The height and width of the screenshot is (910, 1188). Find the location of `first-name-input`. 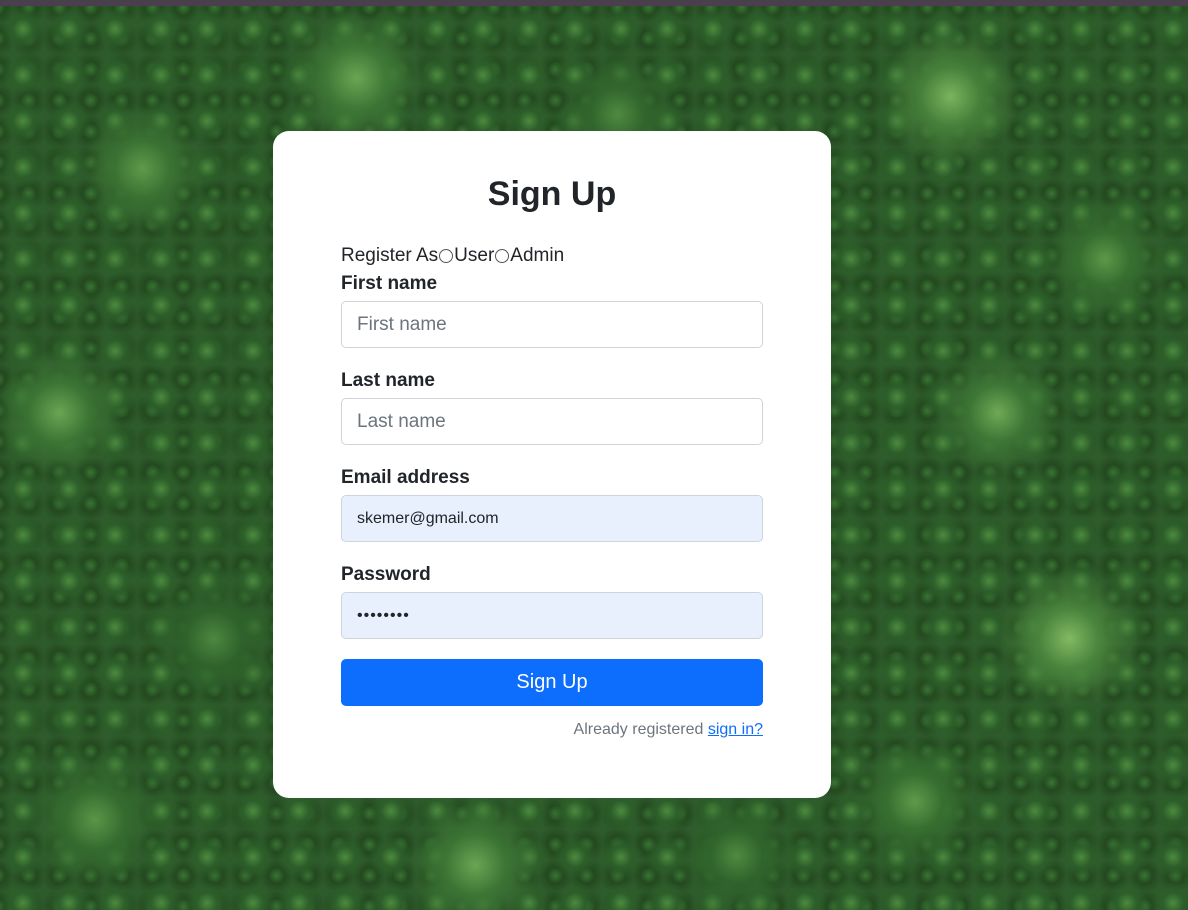

first-name-input is located at coordinates (552, 324).